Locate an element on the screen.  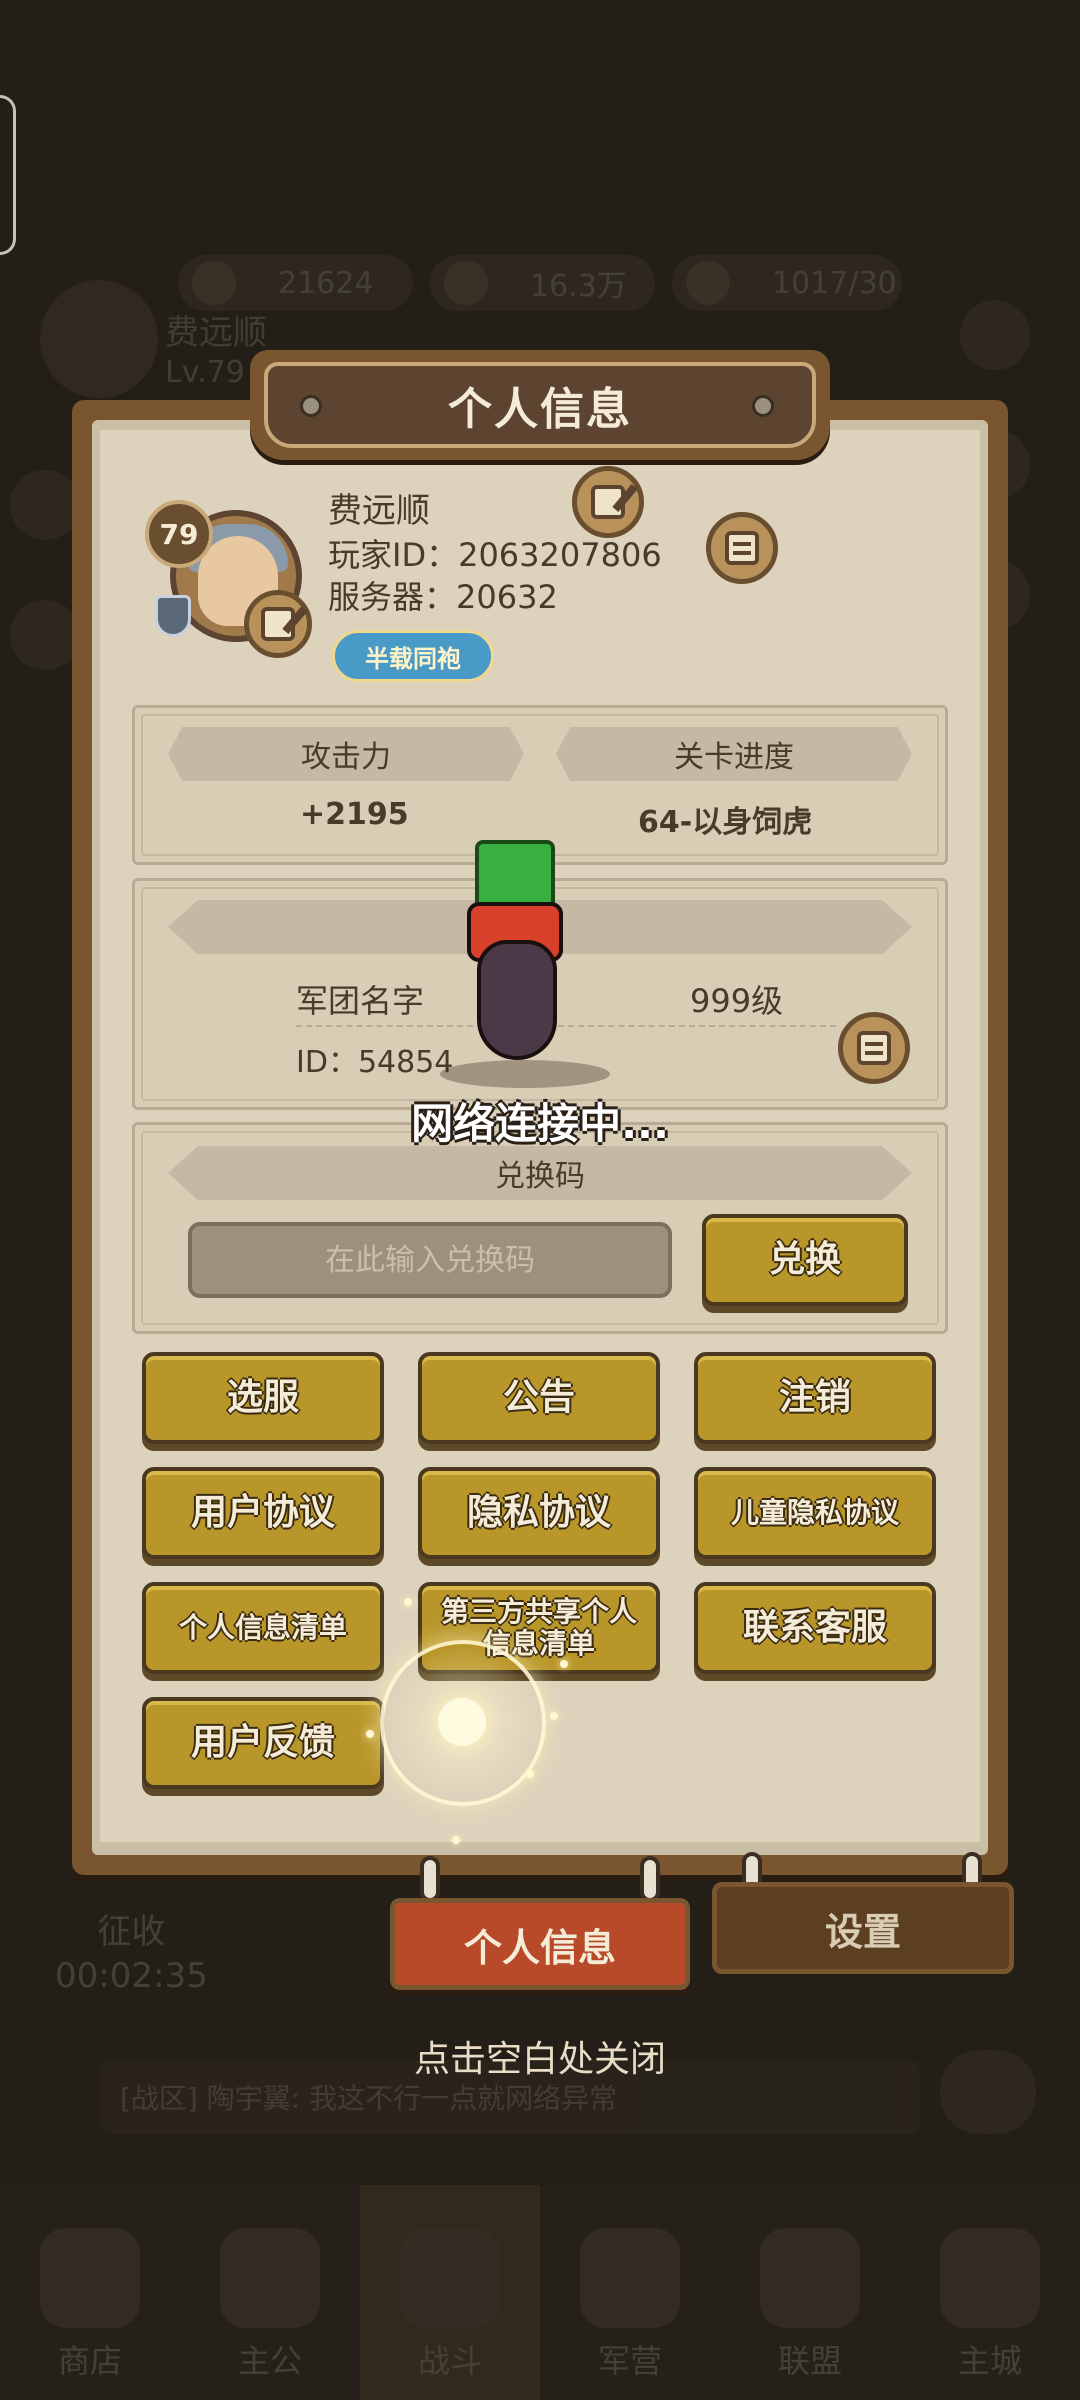
edit-name-button is located at coordinates (608, 502).